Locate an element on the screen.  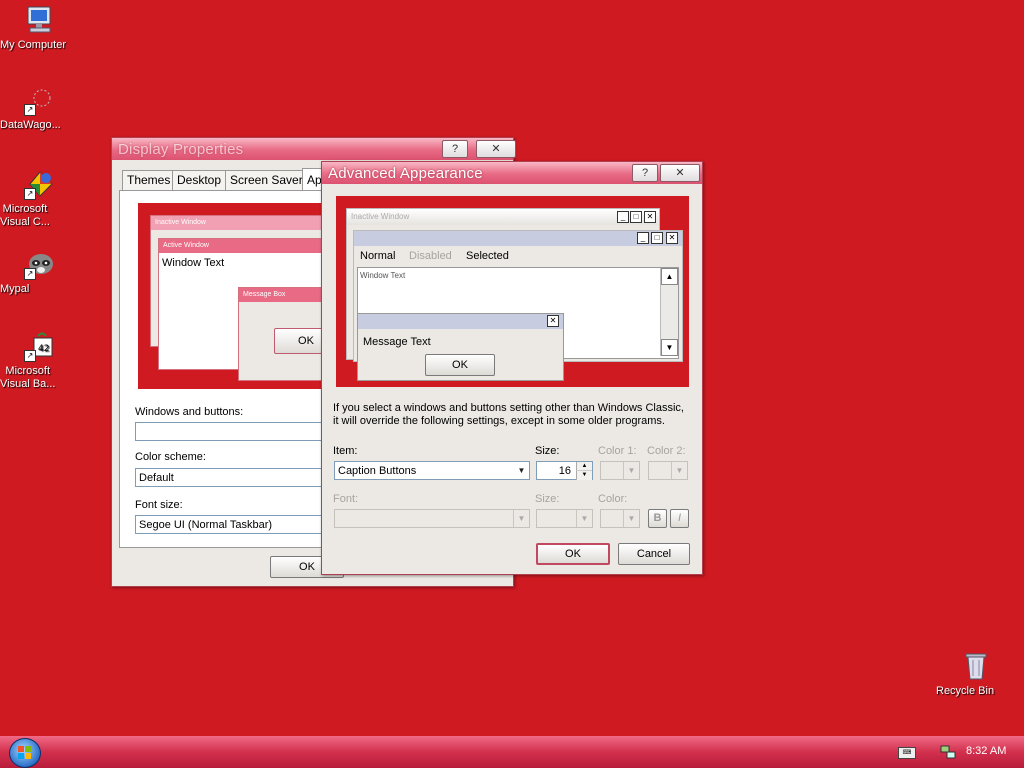
desktop-icon-recycle-bin: Recycle Bin is located at coordinates (976, 673).